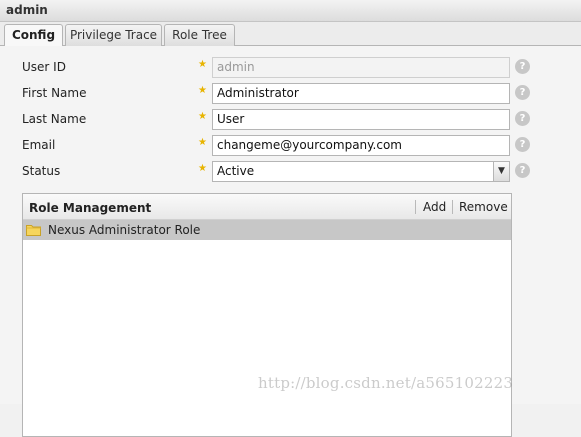  I want to click on first-name-label: First Name, so click(54, 93).